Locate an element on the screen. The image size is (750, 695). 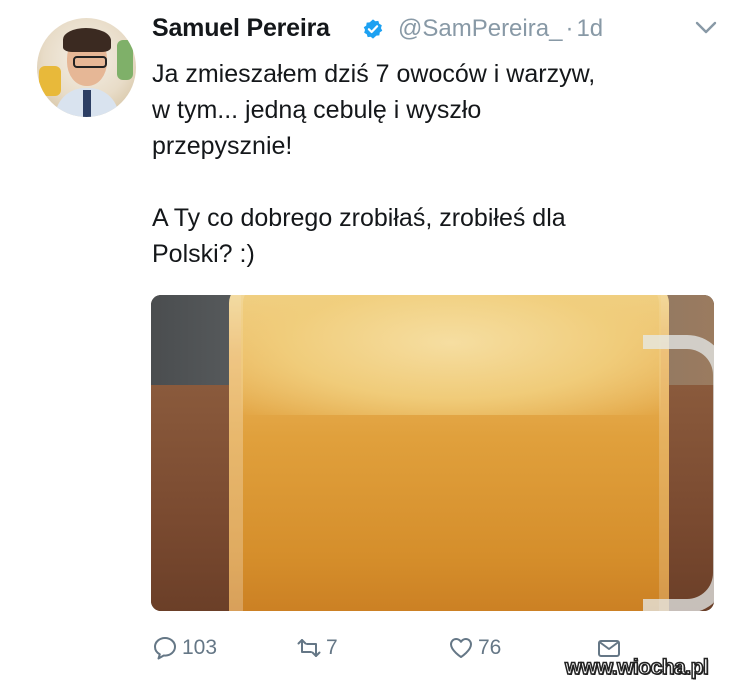
author-handle-line: @SamPereira_ · 1d is located at coordinates (500, 29).